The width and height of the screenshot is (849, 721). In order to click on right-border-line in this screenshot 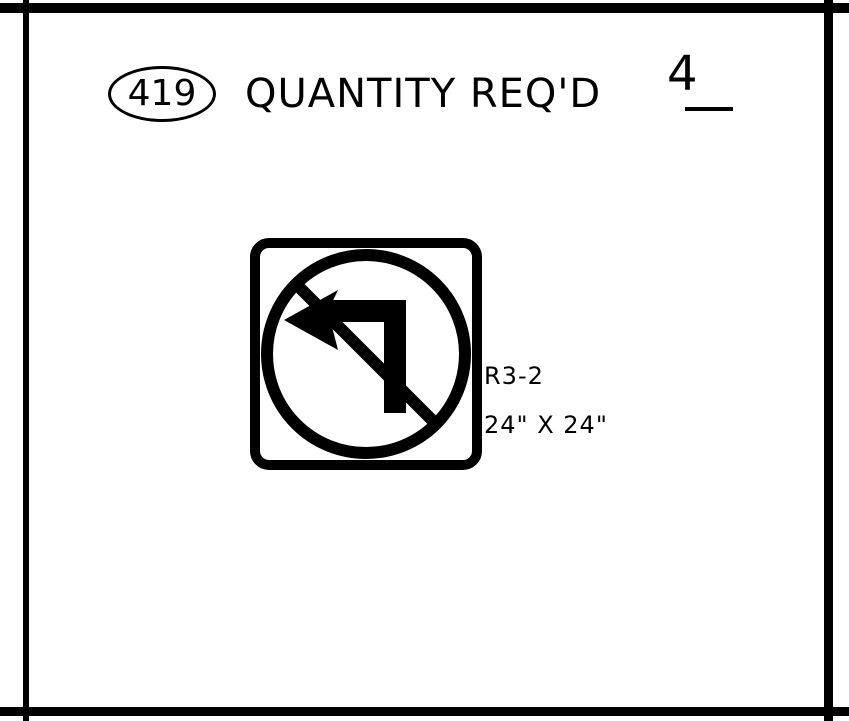, I will do `click(828, 360)`.